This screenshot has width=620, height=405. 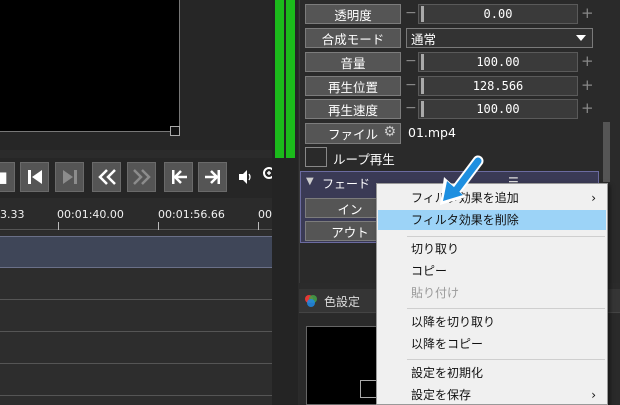 I want to click on playback-speed-value: 100.00, so click(x=498, y=109).